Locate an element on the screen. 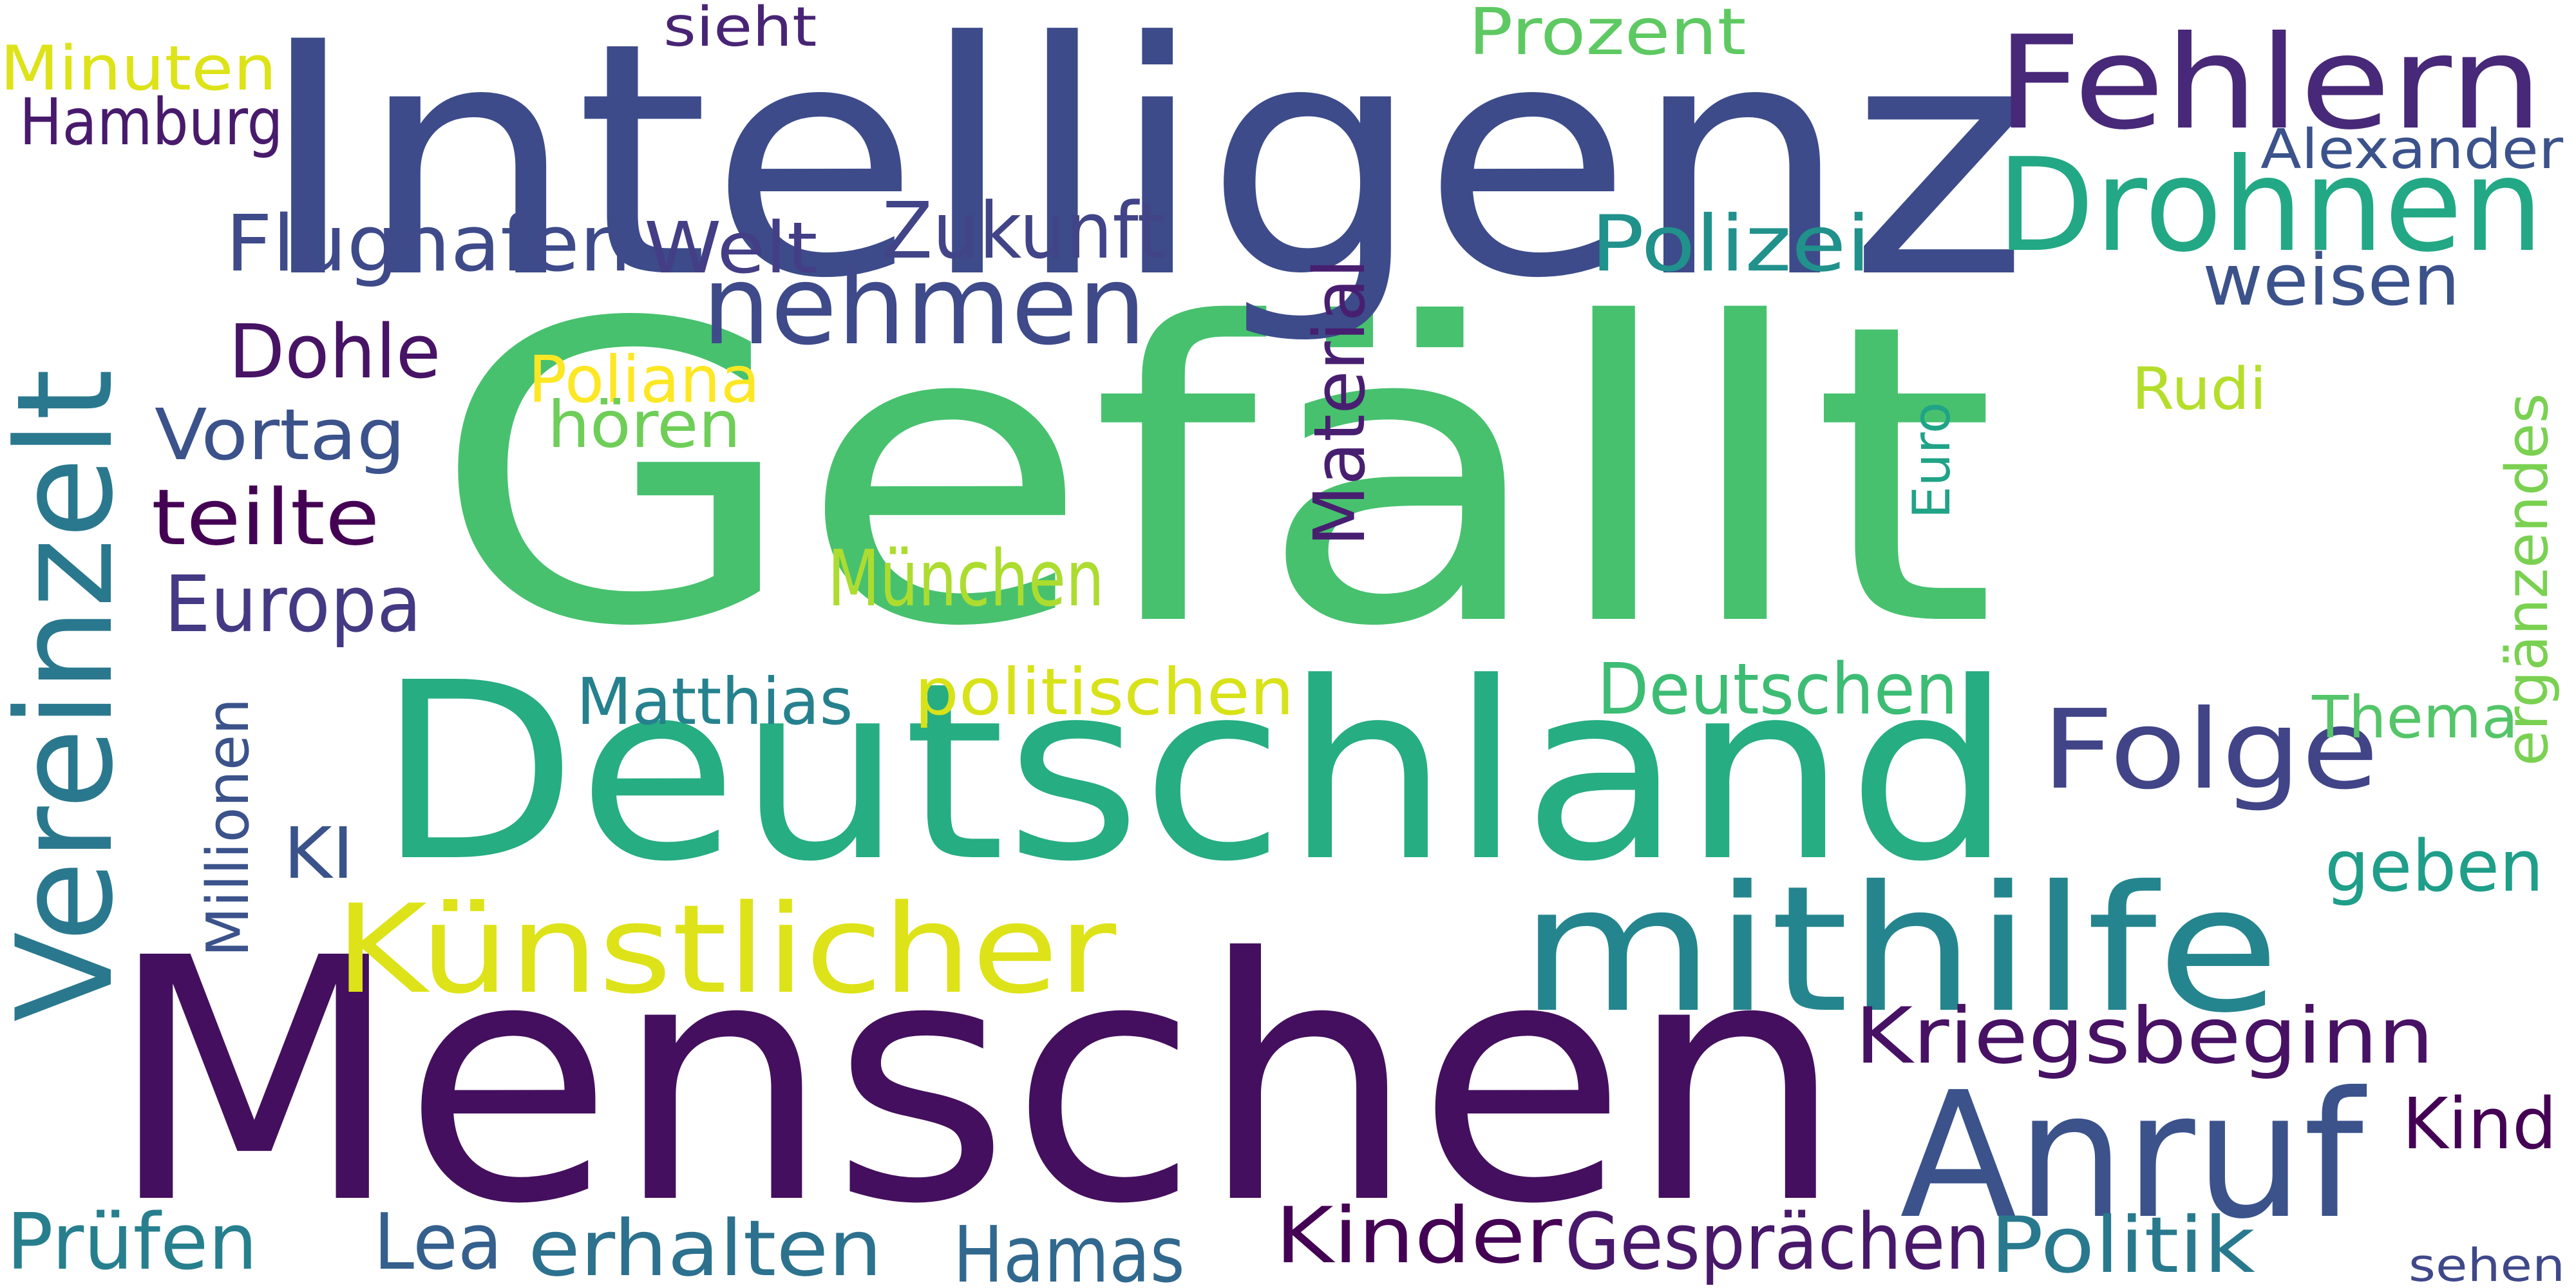  word-welt: Welt is located at coordinates (731, 248).